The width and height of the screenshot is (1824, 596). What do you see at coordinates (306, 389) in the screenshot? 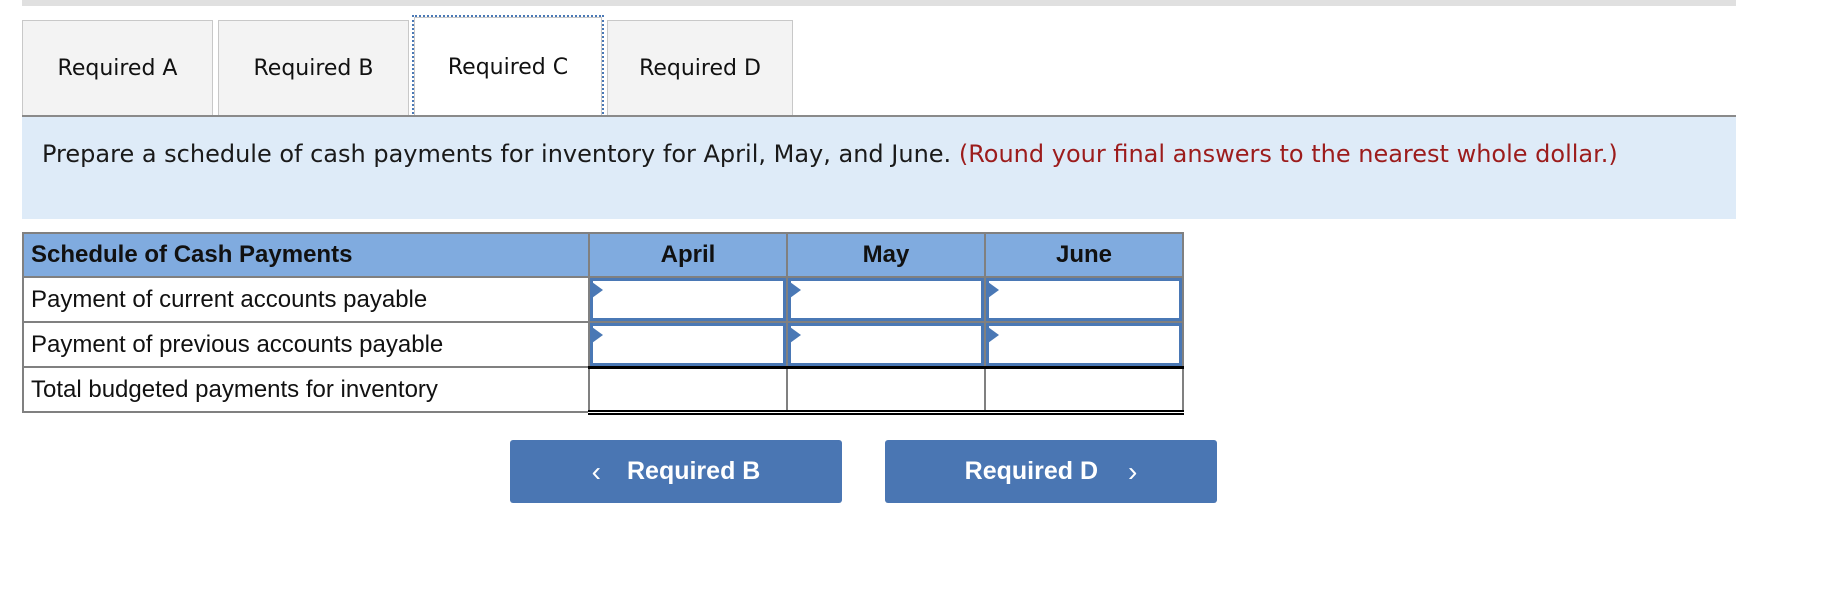
I see `row-label-total: Total budgeted payments for inventory` at bounding box center [306, 389].